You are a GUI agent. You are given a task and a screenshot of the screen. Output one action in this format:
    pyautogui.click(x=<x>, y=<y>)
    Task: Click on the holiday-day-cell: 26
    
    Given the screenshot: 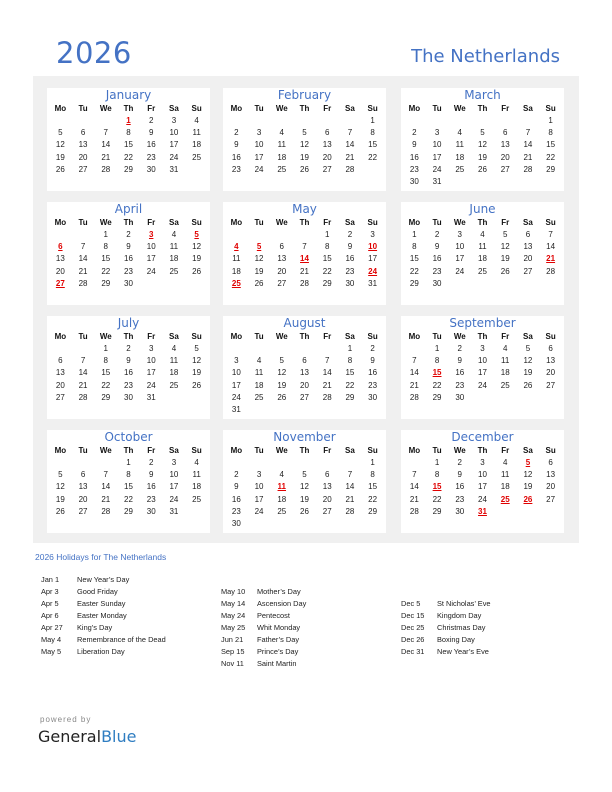 What is the action you would take?
    pyautogui.click(x=528, y=499)
    